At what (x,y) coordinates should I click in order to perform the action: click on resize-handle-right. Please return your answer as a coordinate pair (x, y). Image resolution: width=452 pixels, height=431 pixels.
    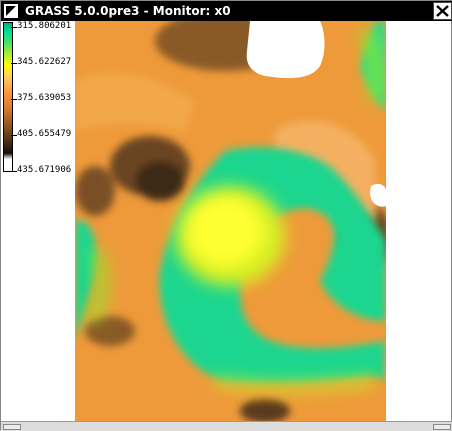
    Looking at the image, I should click on (442, 427).